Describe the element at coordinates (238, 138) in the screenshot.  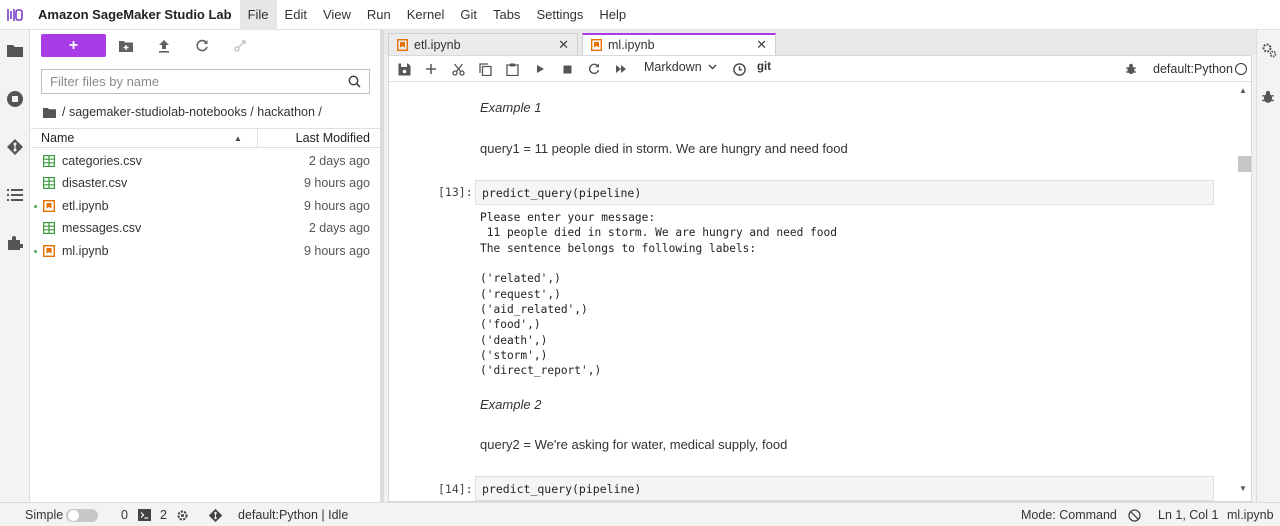
I see `sort-ascending-icon: ▲` at that location.